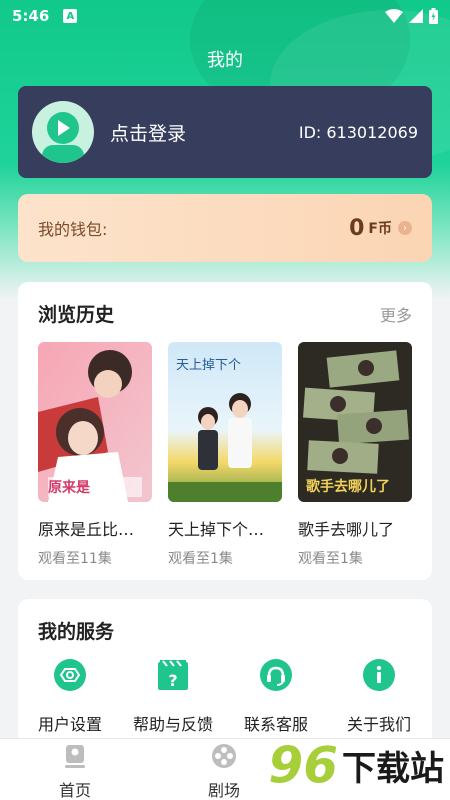 The image size is (450, 800). I want to click on poster-image: 歌手去哪儿了, so click(355, 422).